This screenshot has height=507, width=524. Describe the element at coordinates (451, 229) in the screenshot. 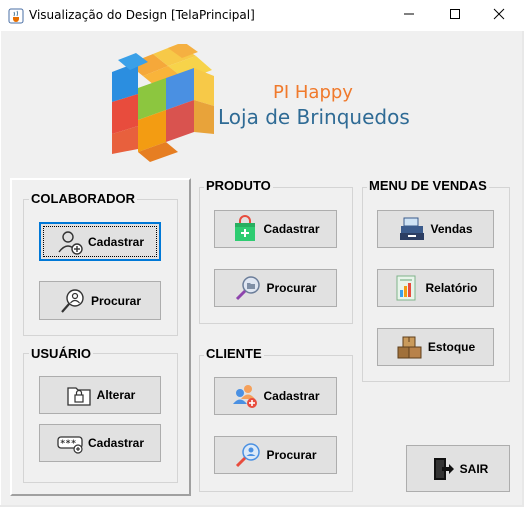

I see `button-label: Vendas` at that location.